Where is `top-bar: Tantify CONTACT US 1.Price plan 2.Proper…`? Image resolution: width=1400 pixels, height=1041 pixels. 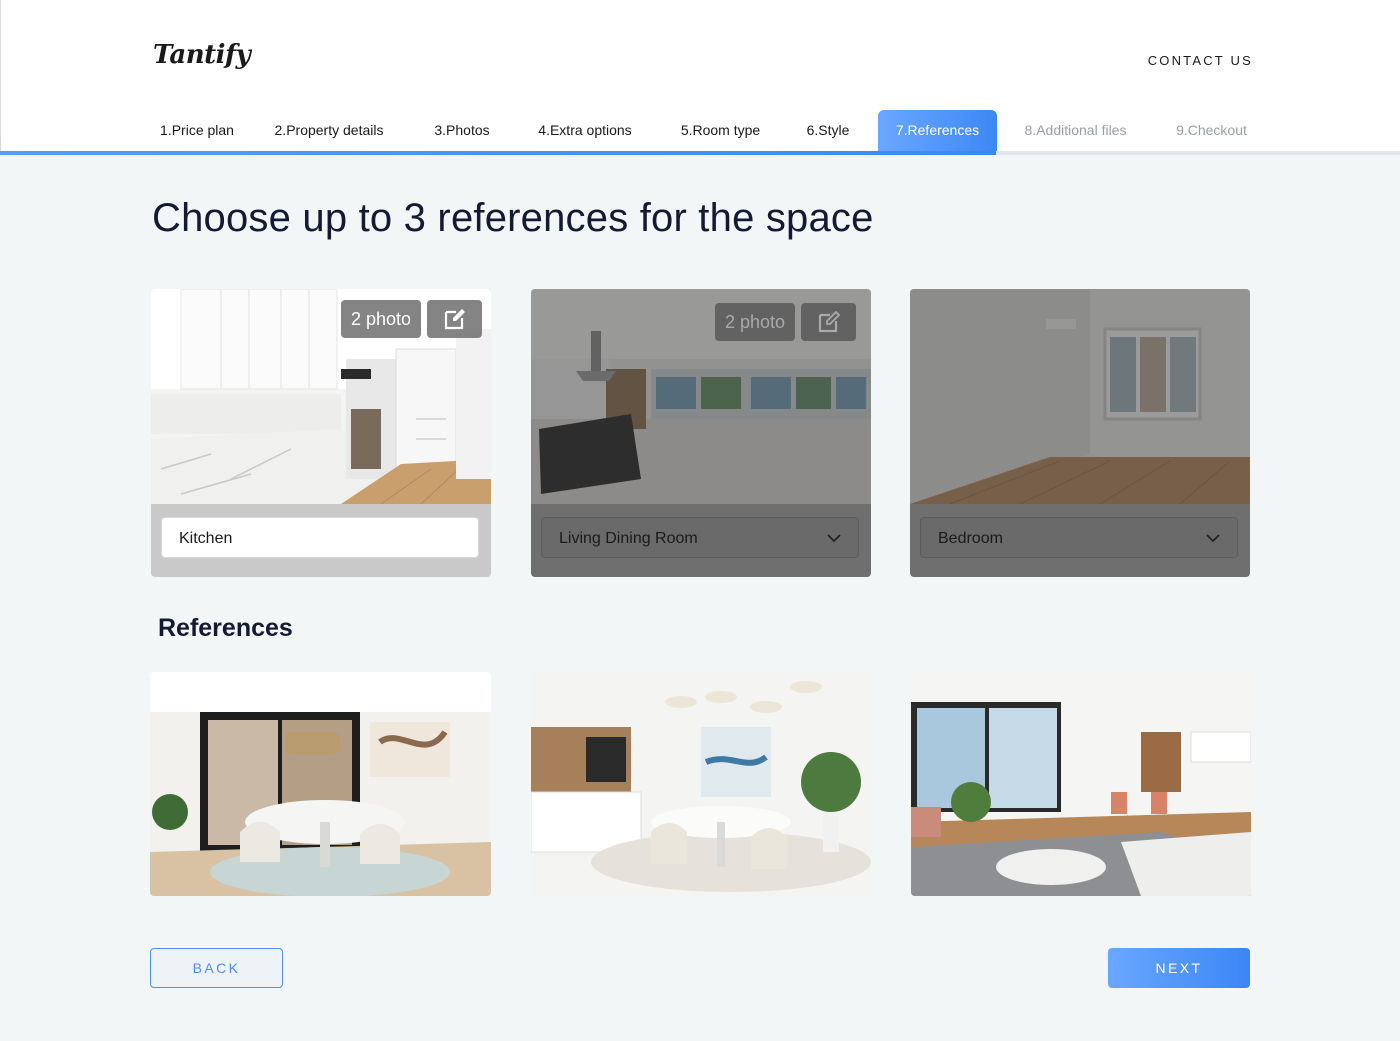
top-bar: Tantify CONTACT US 1.Price plan 2.Proper… is located at coordinates (700, 77).